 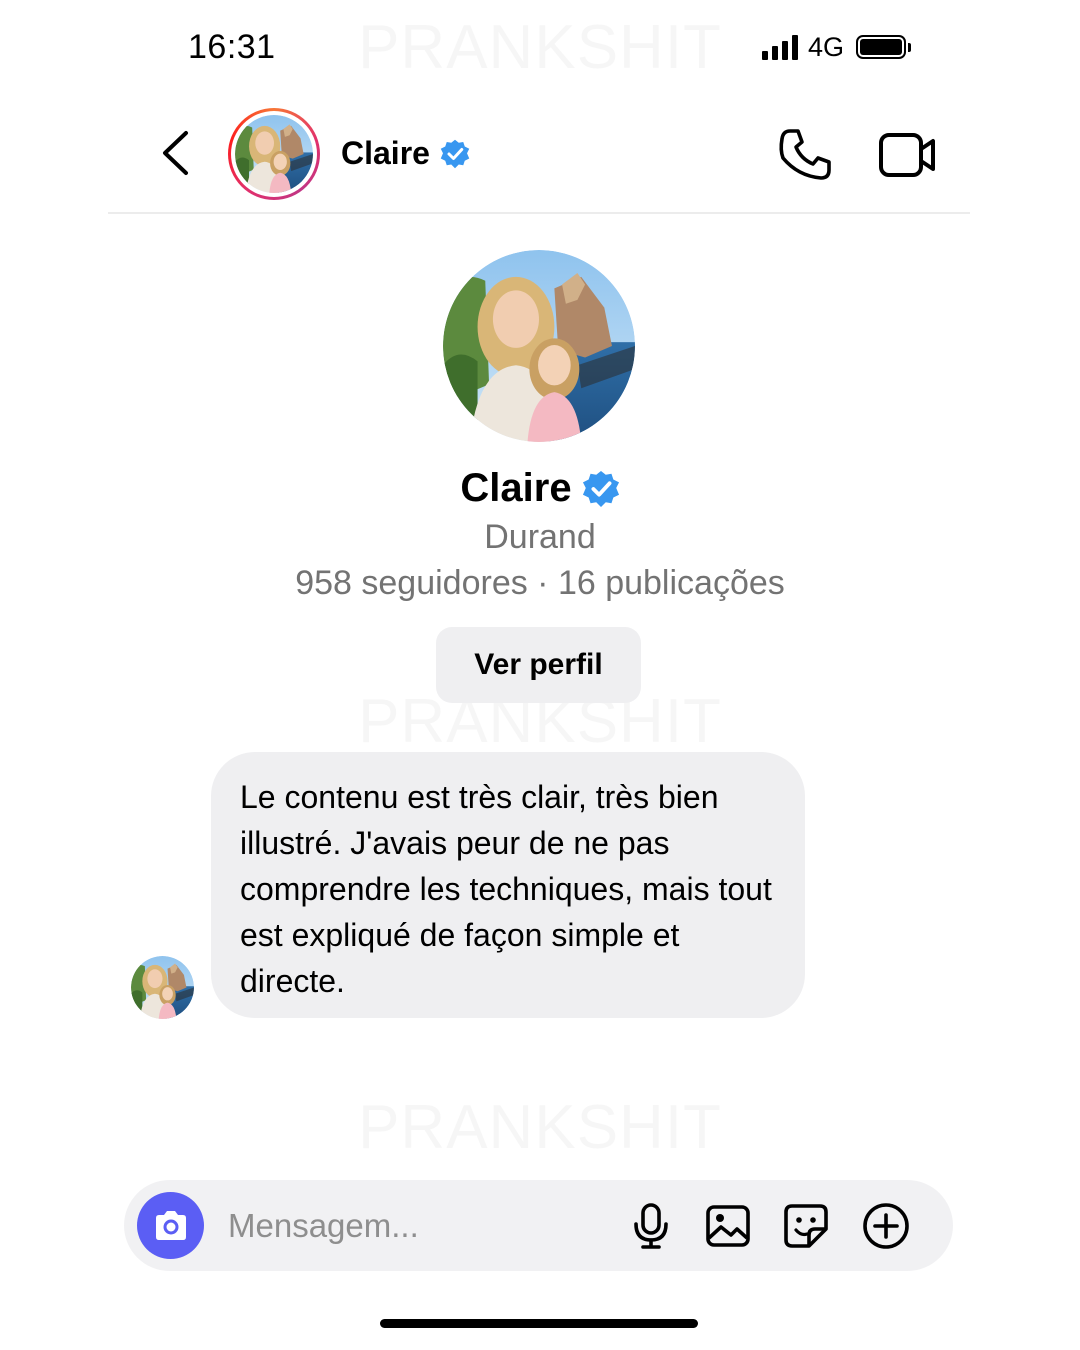 I want to click on contact-avatar-photo, so click(x=274, y=154).